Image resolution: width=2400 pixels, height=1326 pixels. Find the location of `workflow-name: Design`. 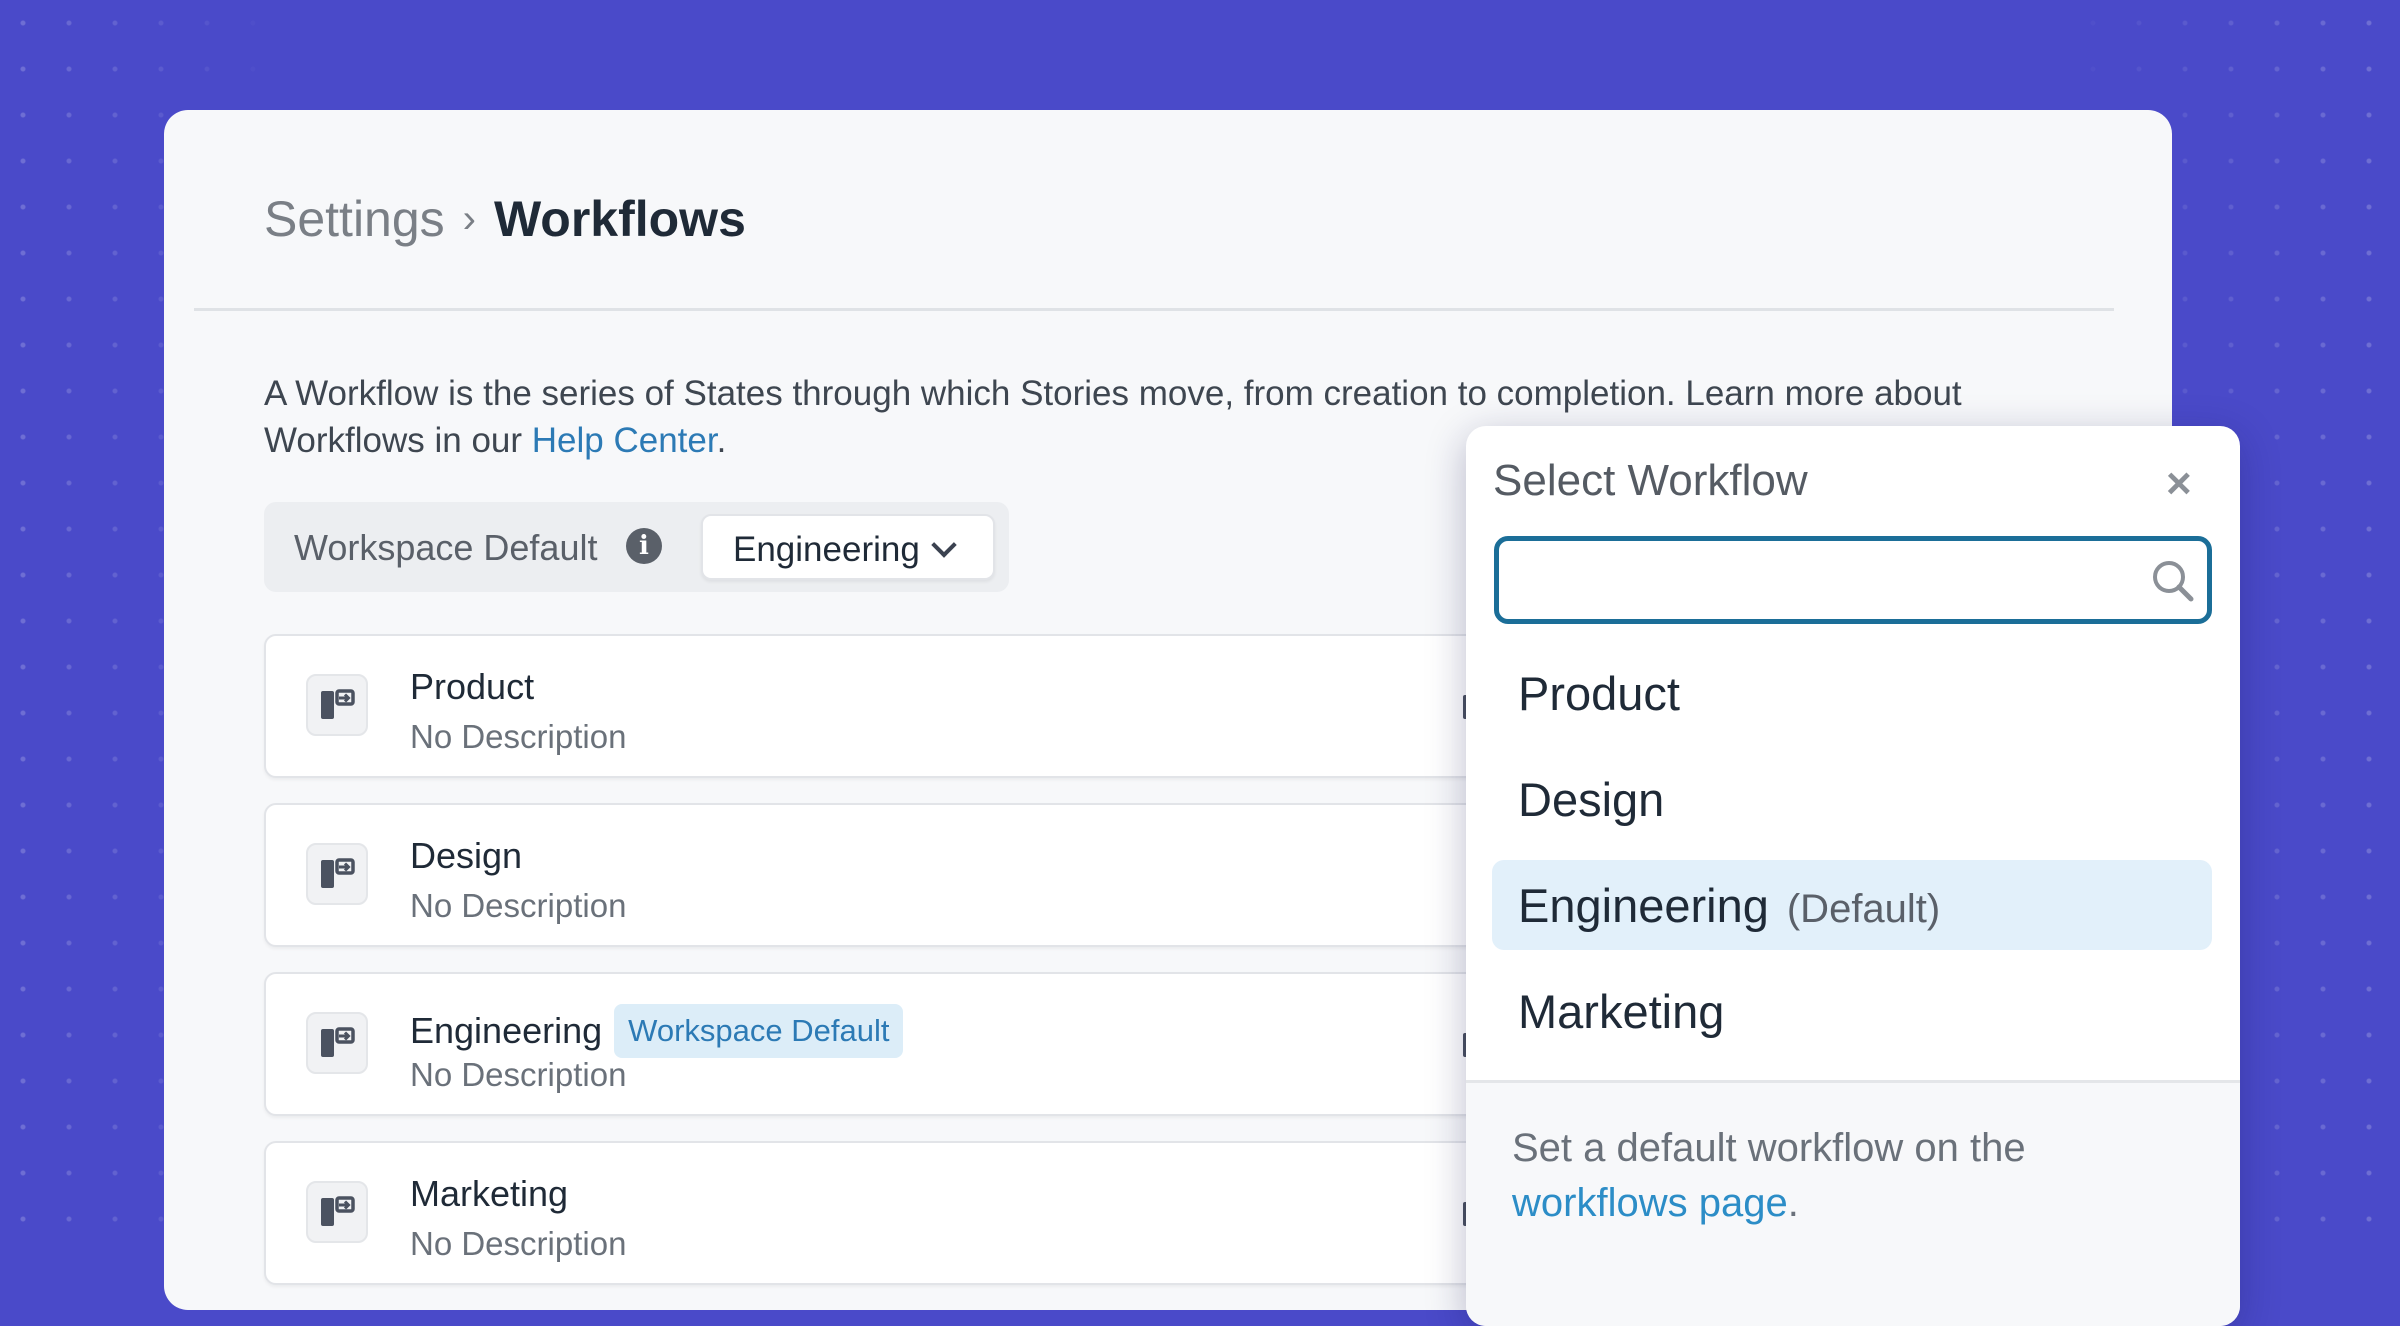

workflow-name: Design is located at coordinates (466, 856).